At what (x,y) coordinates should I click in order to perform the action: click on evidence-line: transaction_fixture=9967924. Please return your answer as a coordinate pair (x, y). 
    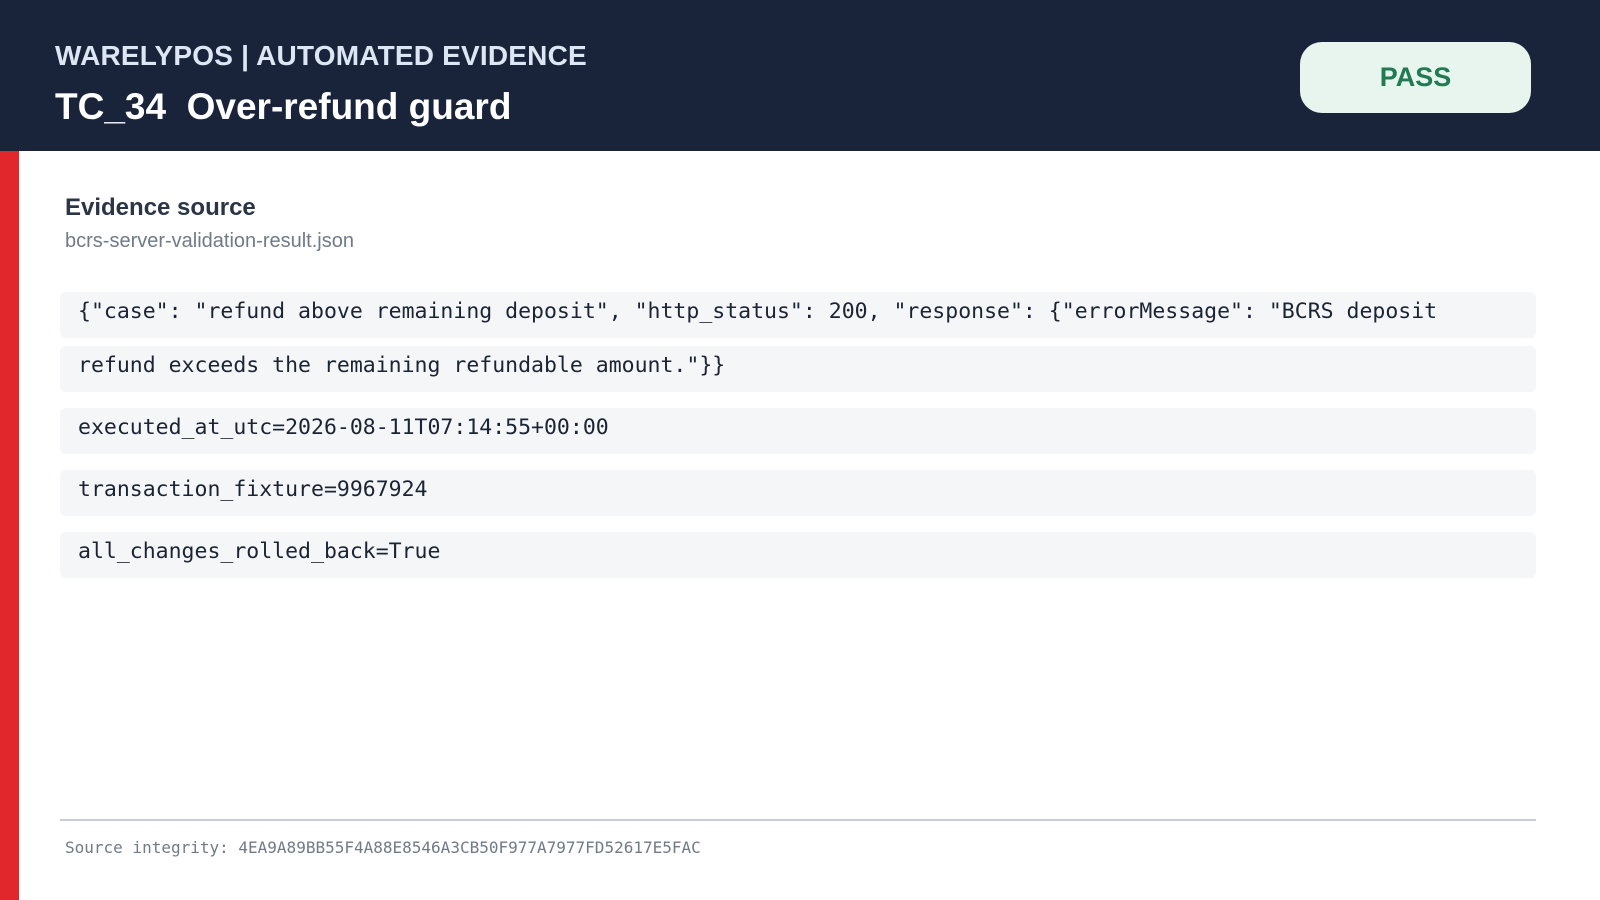
    Looking at the image, I should click on (798, 493).